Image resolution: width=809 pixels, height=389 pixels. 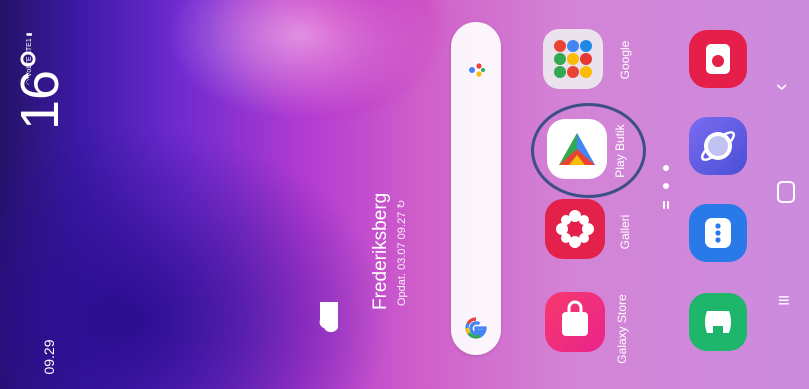 I want to click on internet-tile, so click(x=718, y=146).